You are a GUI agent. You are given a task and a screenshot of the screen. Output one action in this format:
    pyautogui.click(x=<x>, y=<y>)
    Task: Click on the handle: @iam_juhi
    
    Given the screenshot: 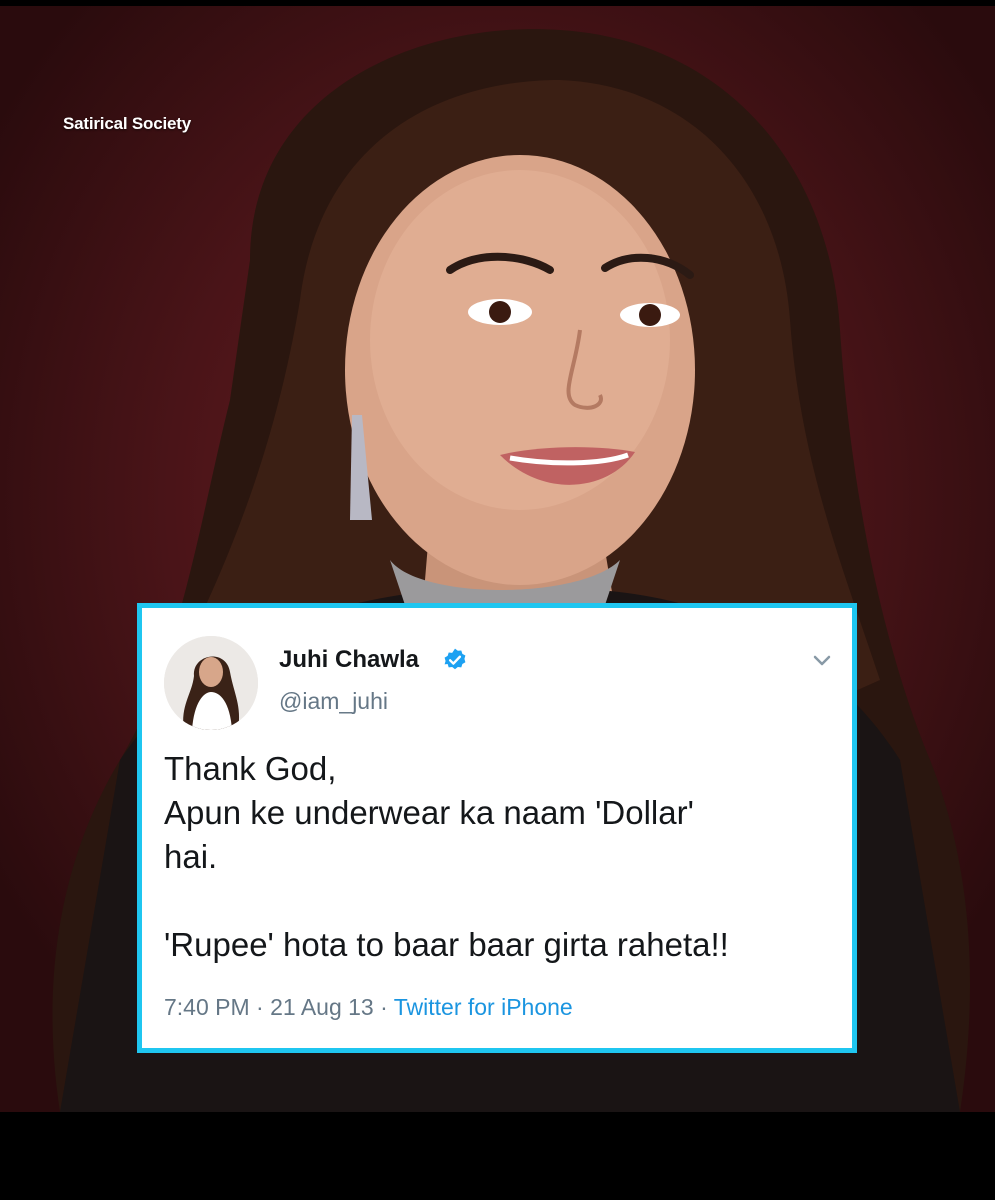 What is the action you would take?
    pyautogui.click(x=333, y=701)
    